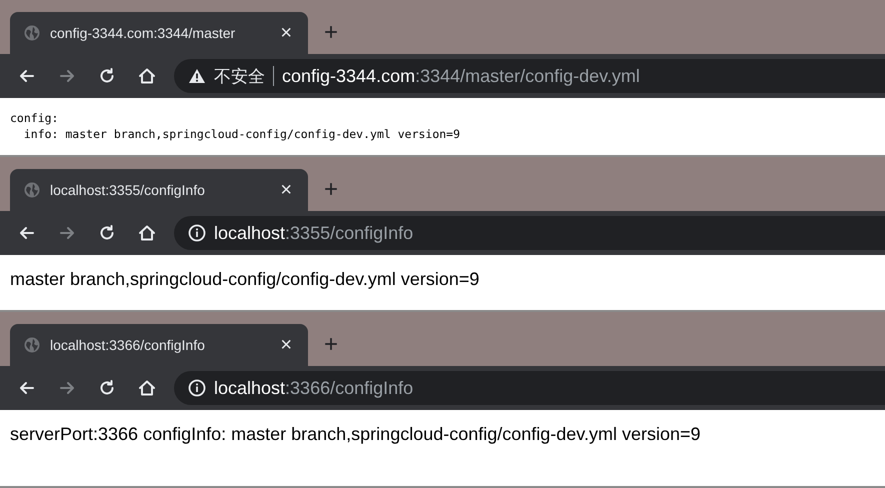  What do you see at coordinates (529, 388) in the screenshot?
I see `address-bar: localhost:3366/configInfo` at bounding box center [529, 388].